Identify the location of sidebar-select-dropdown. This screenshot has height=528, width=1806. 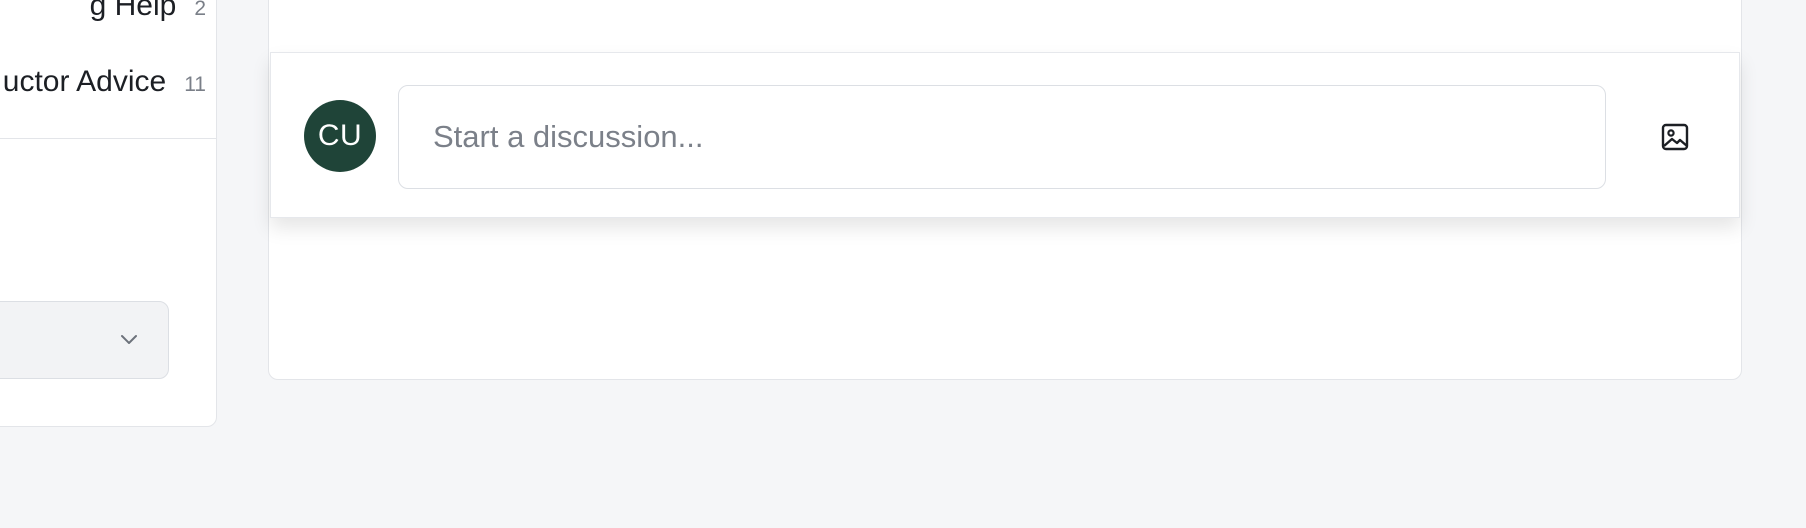
(84, 340).